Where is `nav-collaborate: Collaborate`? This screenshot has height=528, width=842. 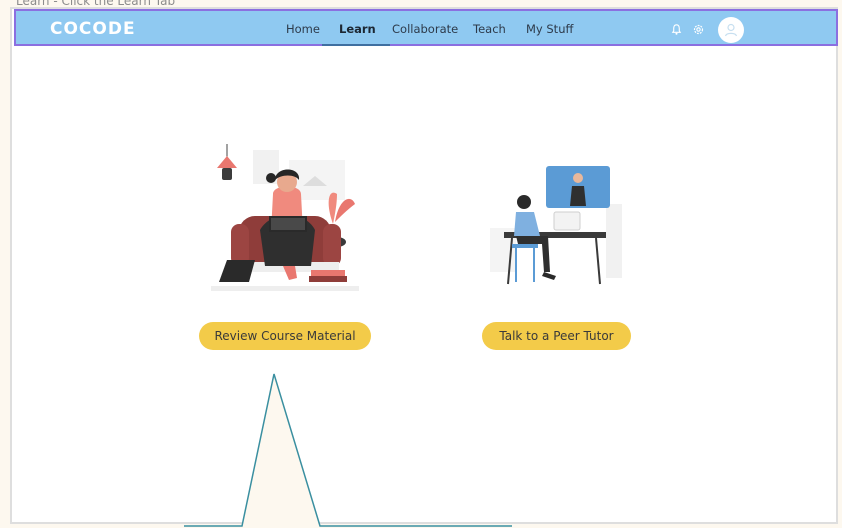 nav-collaborate: Collaborate is located at coordinates (425, 29).